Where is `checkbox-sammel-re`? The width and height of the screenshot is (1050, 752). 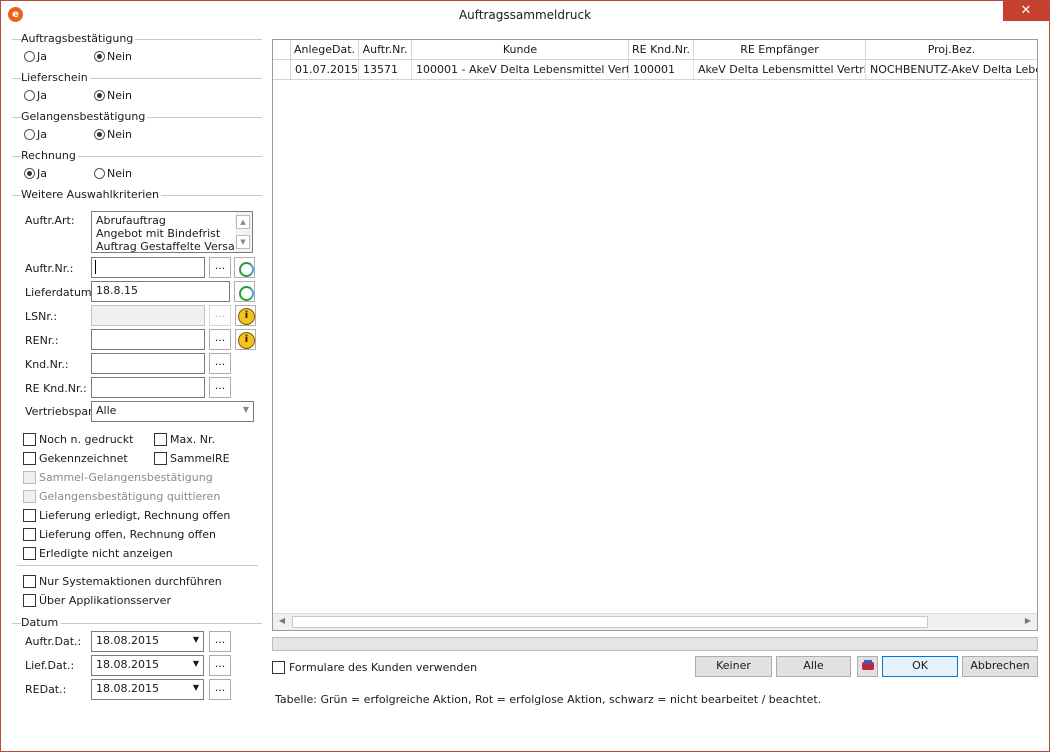
checkbox-sammel-re is located at coordinates (160, 458).